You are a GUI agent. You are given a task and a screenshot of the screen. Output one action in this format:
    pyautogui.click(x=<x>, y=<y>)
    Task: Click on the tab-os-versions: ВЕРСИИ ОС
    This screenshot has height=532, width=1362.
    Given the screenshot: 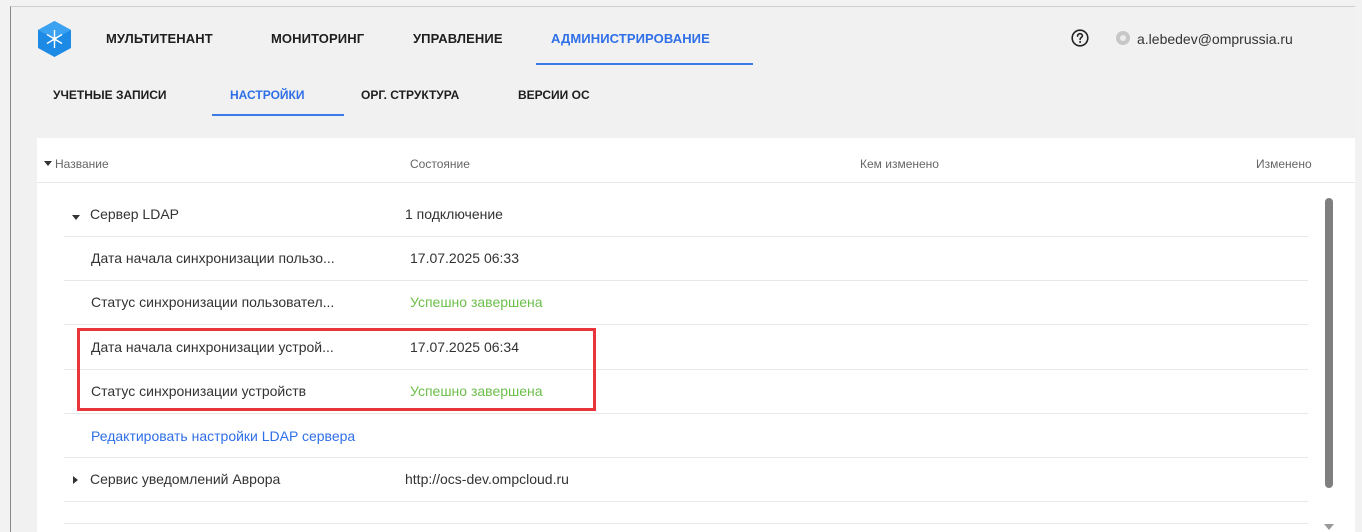 What is the action you would take?
    pyautogui.click(x=554, y=95)
    